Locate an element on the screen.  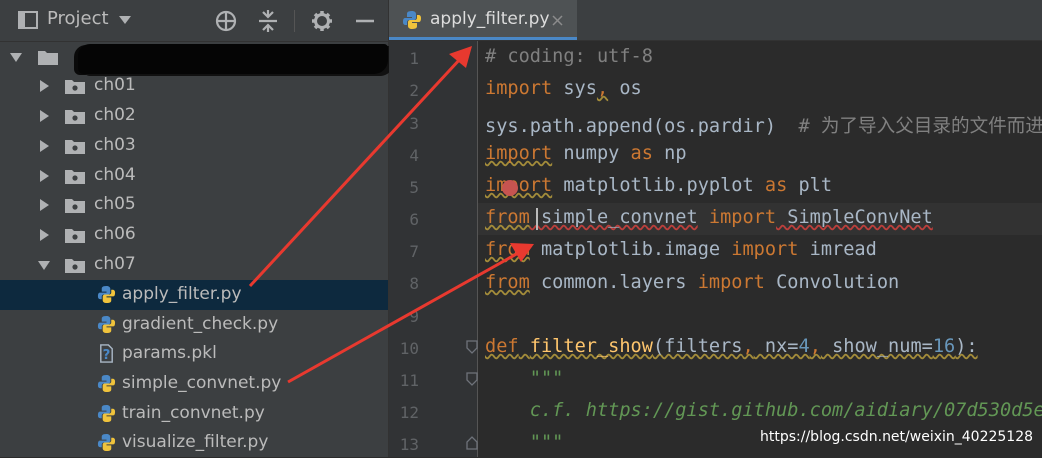
code-token: show_num= is located at coordinates (876, 346).